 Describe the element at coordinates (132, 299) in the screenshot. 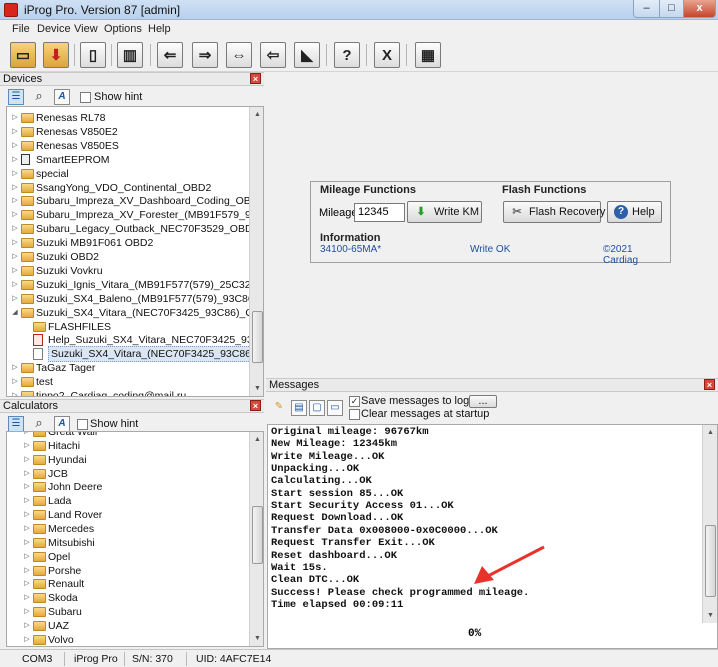

I see `device-tree-item: ▷ Suzuki_SX4_Baleno_(MB91F577(579)_93C86)` at that location.